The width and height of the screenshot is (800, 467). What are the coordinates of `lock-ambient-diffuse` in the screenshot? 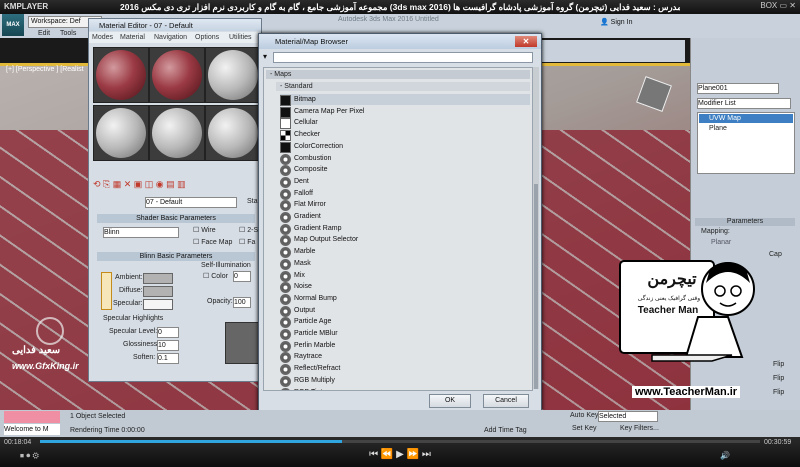 It's located at (106, 291).